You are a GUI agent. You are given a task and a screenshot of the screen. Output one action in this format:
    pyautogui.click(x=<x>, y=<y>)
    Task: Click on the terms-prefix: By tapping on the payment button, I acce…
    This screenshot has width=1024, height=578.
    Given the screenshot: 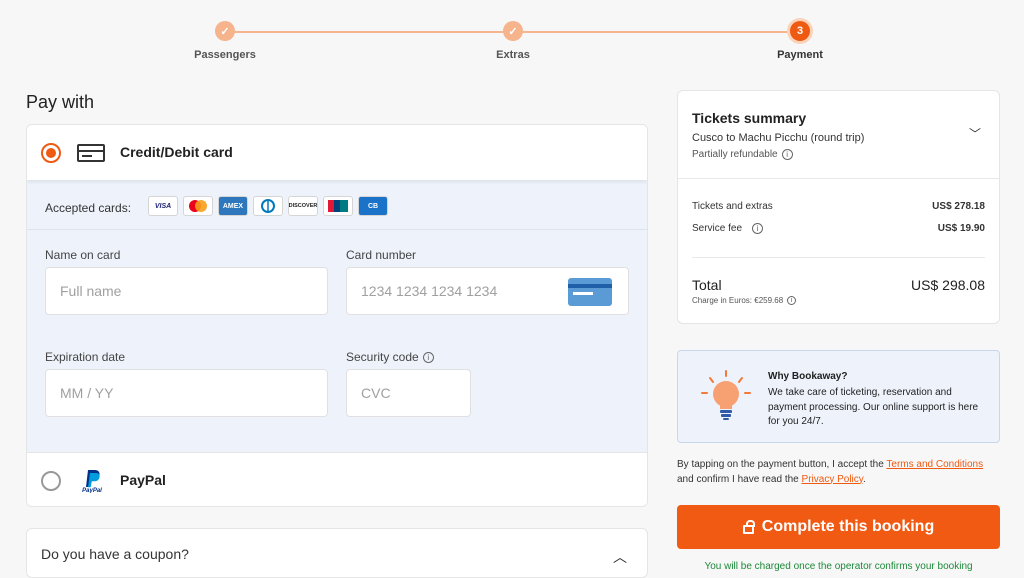 What is the action you would take?
    pyautogui.click(x=782, y=464)
    